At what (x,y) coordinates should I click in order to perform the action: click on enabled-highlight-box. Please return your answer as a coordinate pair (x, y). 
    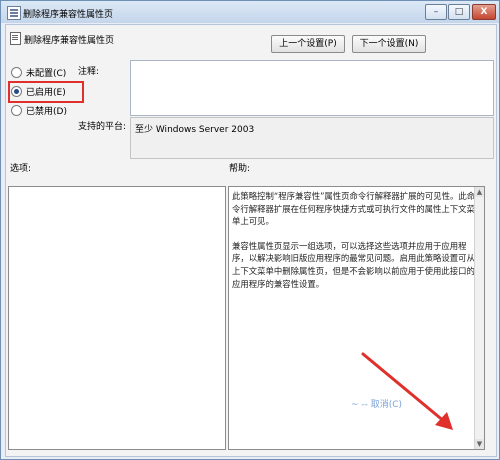
    Looking at the image, I should click on (46, 92).